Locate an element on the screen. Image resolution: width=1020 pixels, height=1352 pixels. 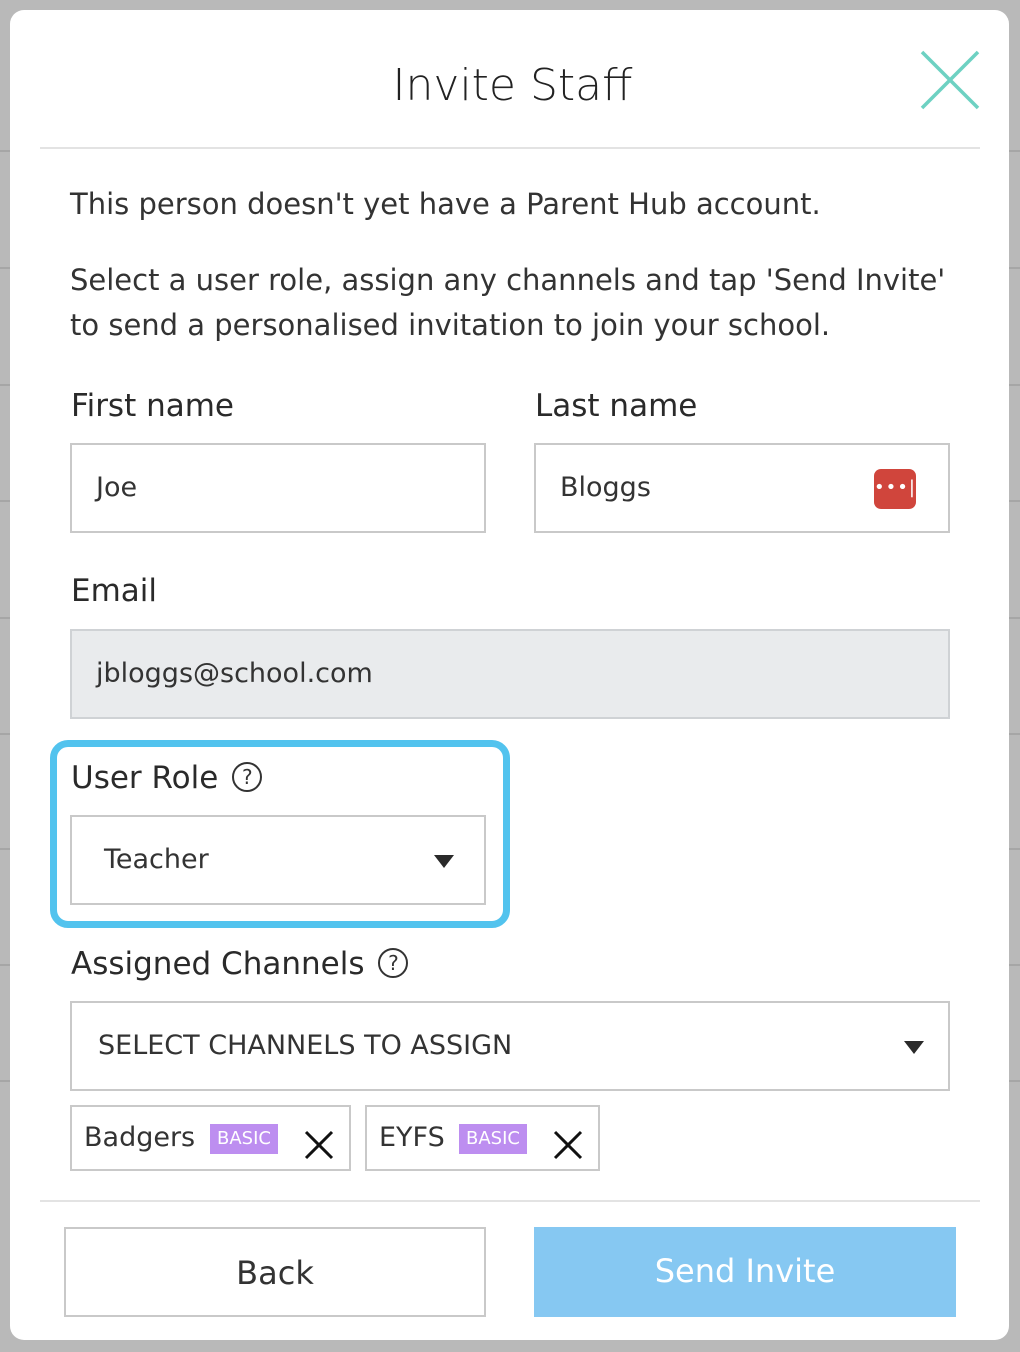
user-role-select: Teacher is located at coordinates (278, 860).